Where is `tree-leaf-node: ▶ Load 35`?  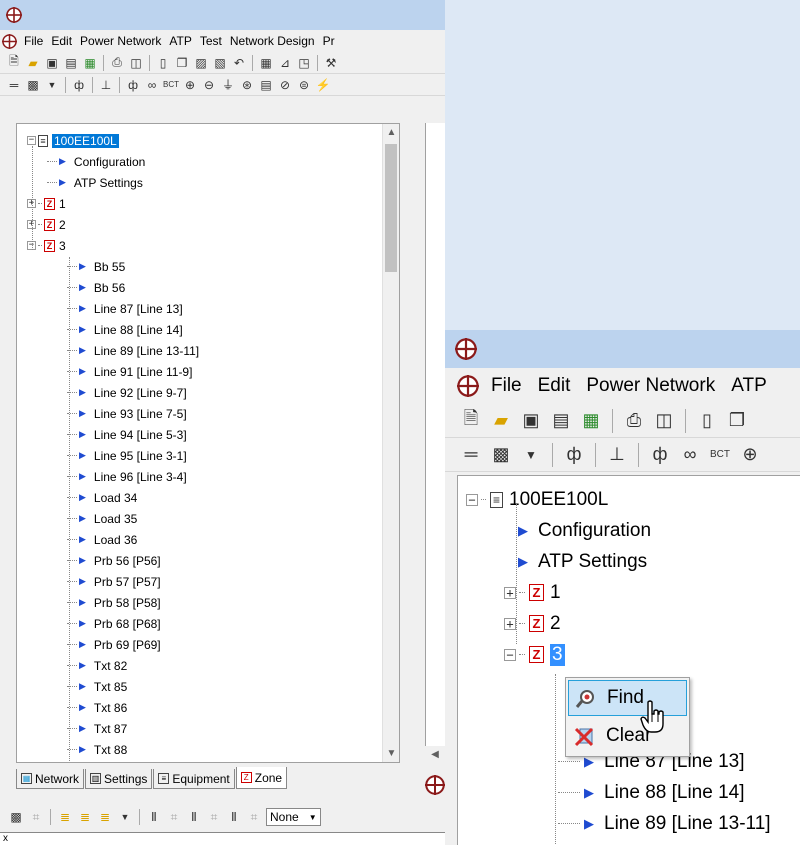 tree-leaf-node: ▶ Load 35 is located at coordinates (233, 518).